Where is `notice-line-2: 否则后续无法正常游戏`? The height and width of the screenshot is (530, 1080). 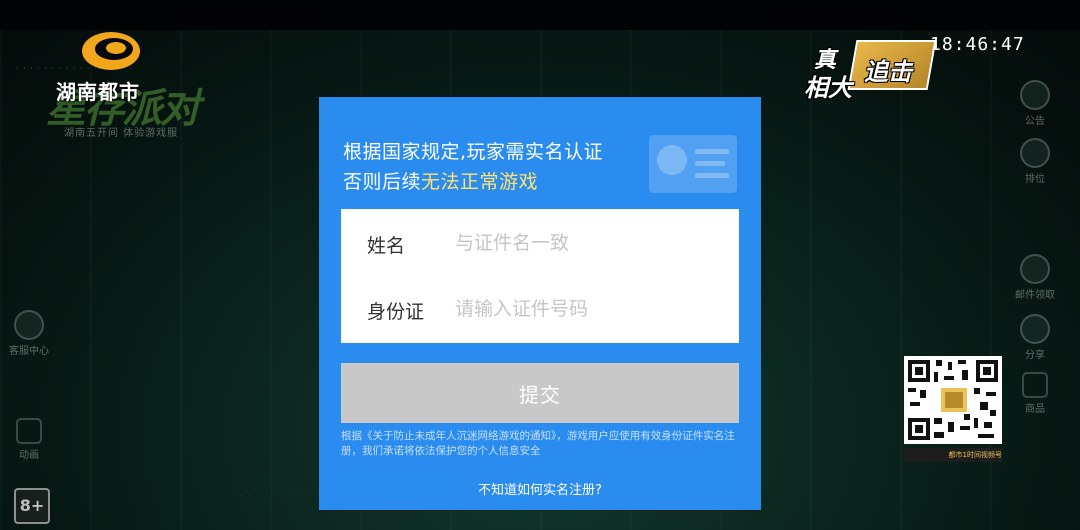 notice-line-2: 否则后续无法正常游戏 is located at coordinates (440, 180).